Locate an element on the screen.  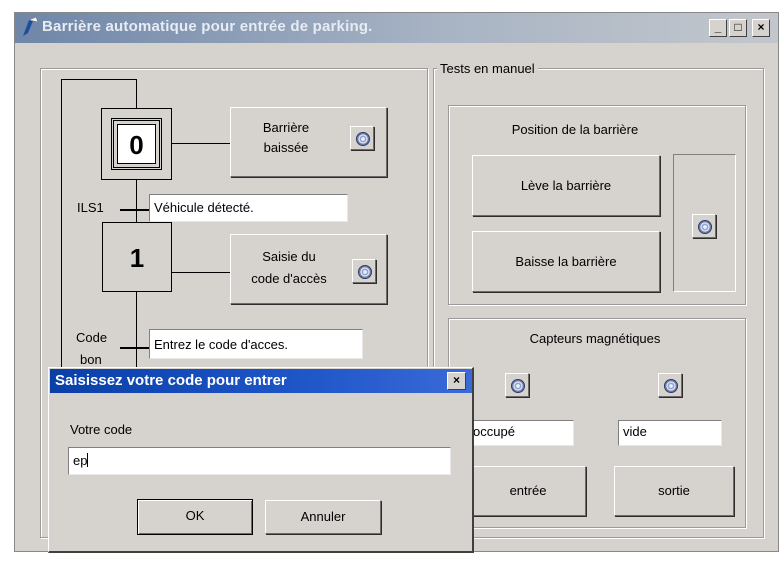
step-0: 0 is located at coordinates (136, 144).